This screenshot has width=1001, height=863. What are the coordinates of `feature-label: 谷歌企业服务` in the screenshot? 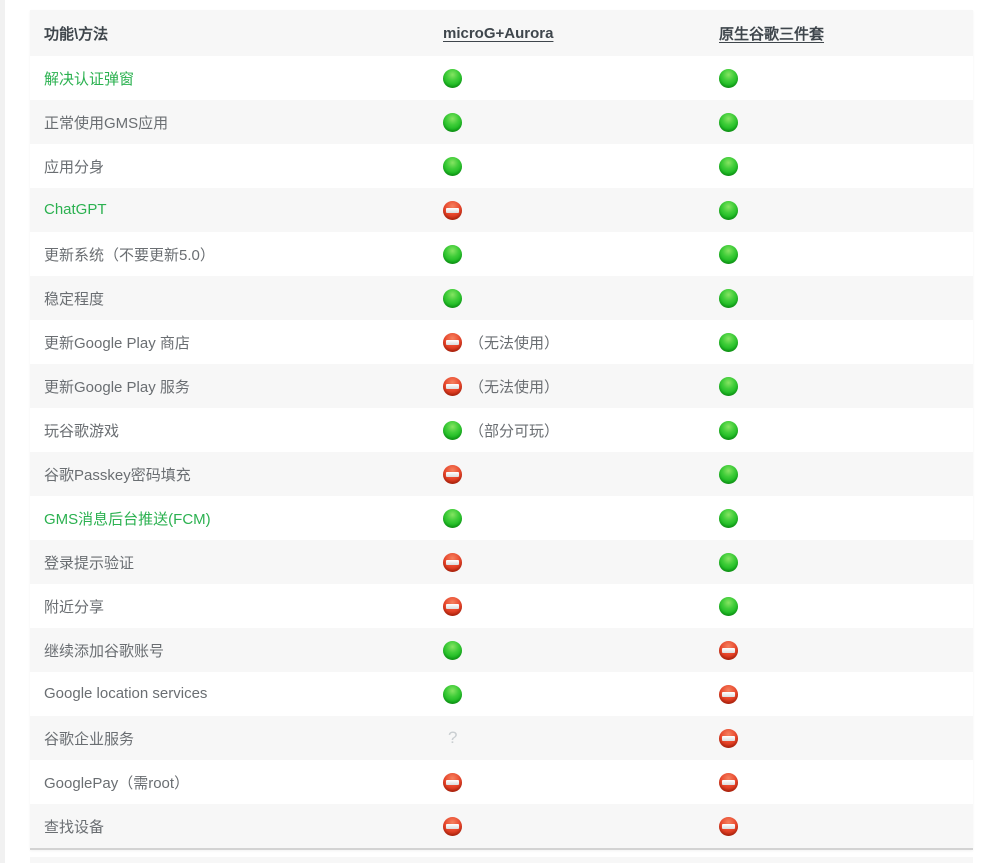 It's located at (89, 739).